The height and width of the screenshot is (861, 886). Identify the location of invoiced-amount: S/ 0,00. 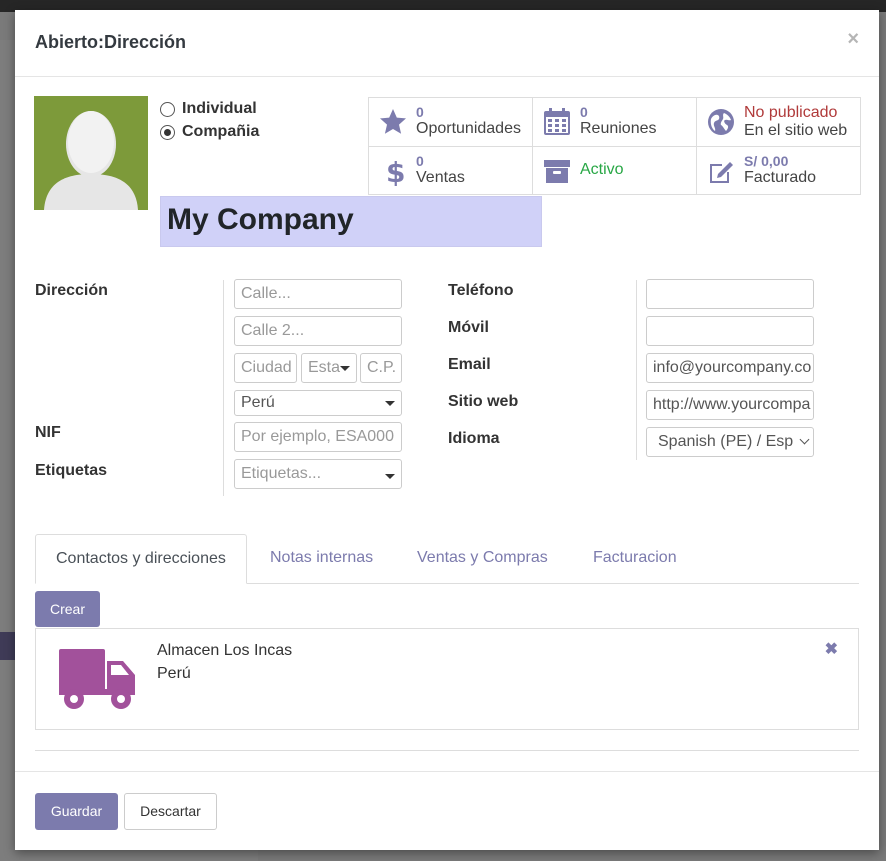
(766, 161).